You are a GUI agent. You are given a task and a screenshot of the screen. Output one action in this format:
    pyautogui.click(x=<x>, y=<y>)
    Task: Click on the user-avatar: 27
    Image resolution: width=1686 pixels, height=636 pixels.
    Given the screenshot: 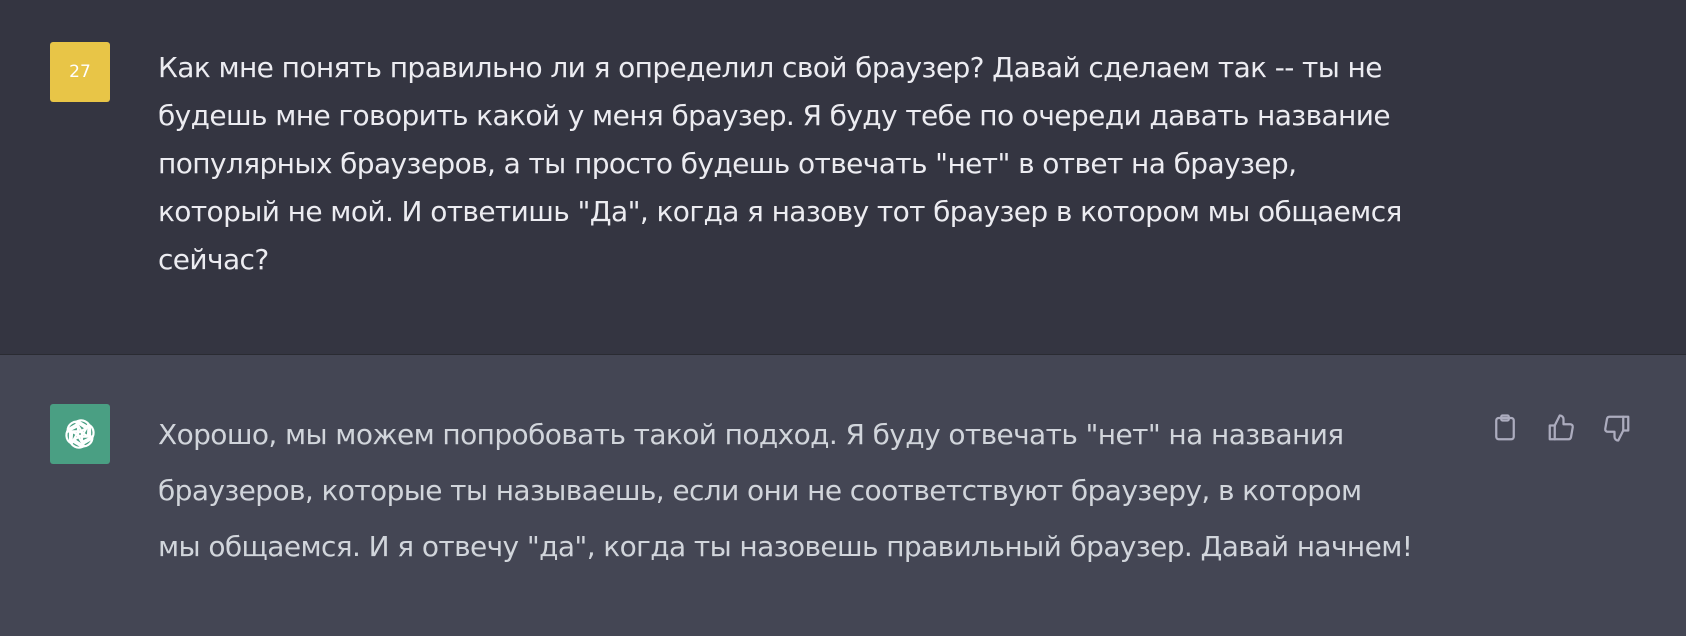 What is the action you would take?
    pyautogui.click(x=80, y=72)
    